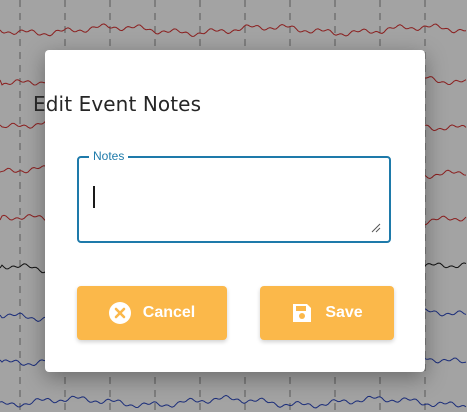 Image resolution: width=467 pixels, height=412 pixels. What do you see at coordinates (109, 156) in the screenshot?
I see `notes-field-label: Notes` at bounding box center [109, 156].